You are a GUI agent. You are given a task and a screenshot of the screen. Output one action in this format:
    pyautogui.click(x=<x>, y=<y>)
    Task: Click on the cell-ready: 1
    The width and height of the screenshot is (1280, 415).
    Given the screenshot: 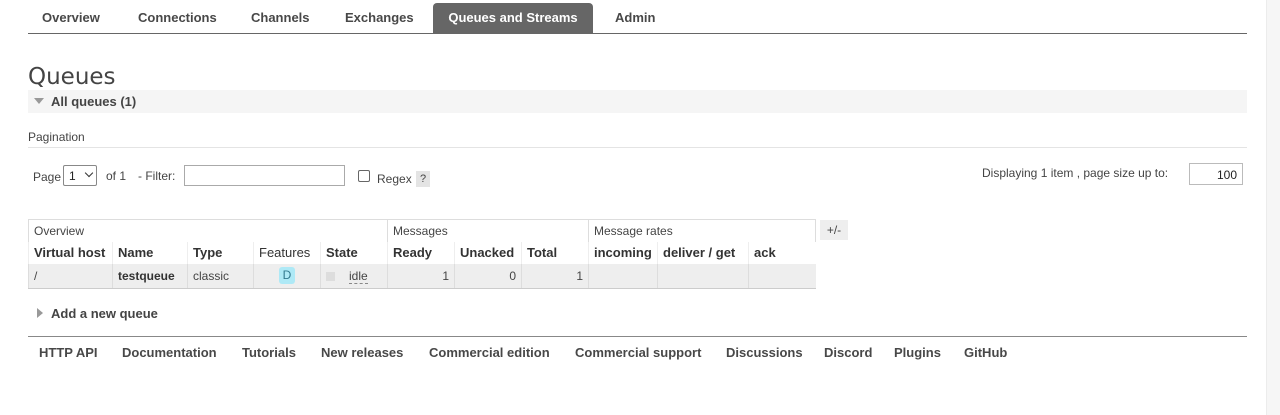 What is the action you would take?
    pyautogui.click(x=421, y=276)
    